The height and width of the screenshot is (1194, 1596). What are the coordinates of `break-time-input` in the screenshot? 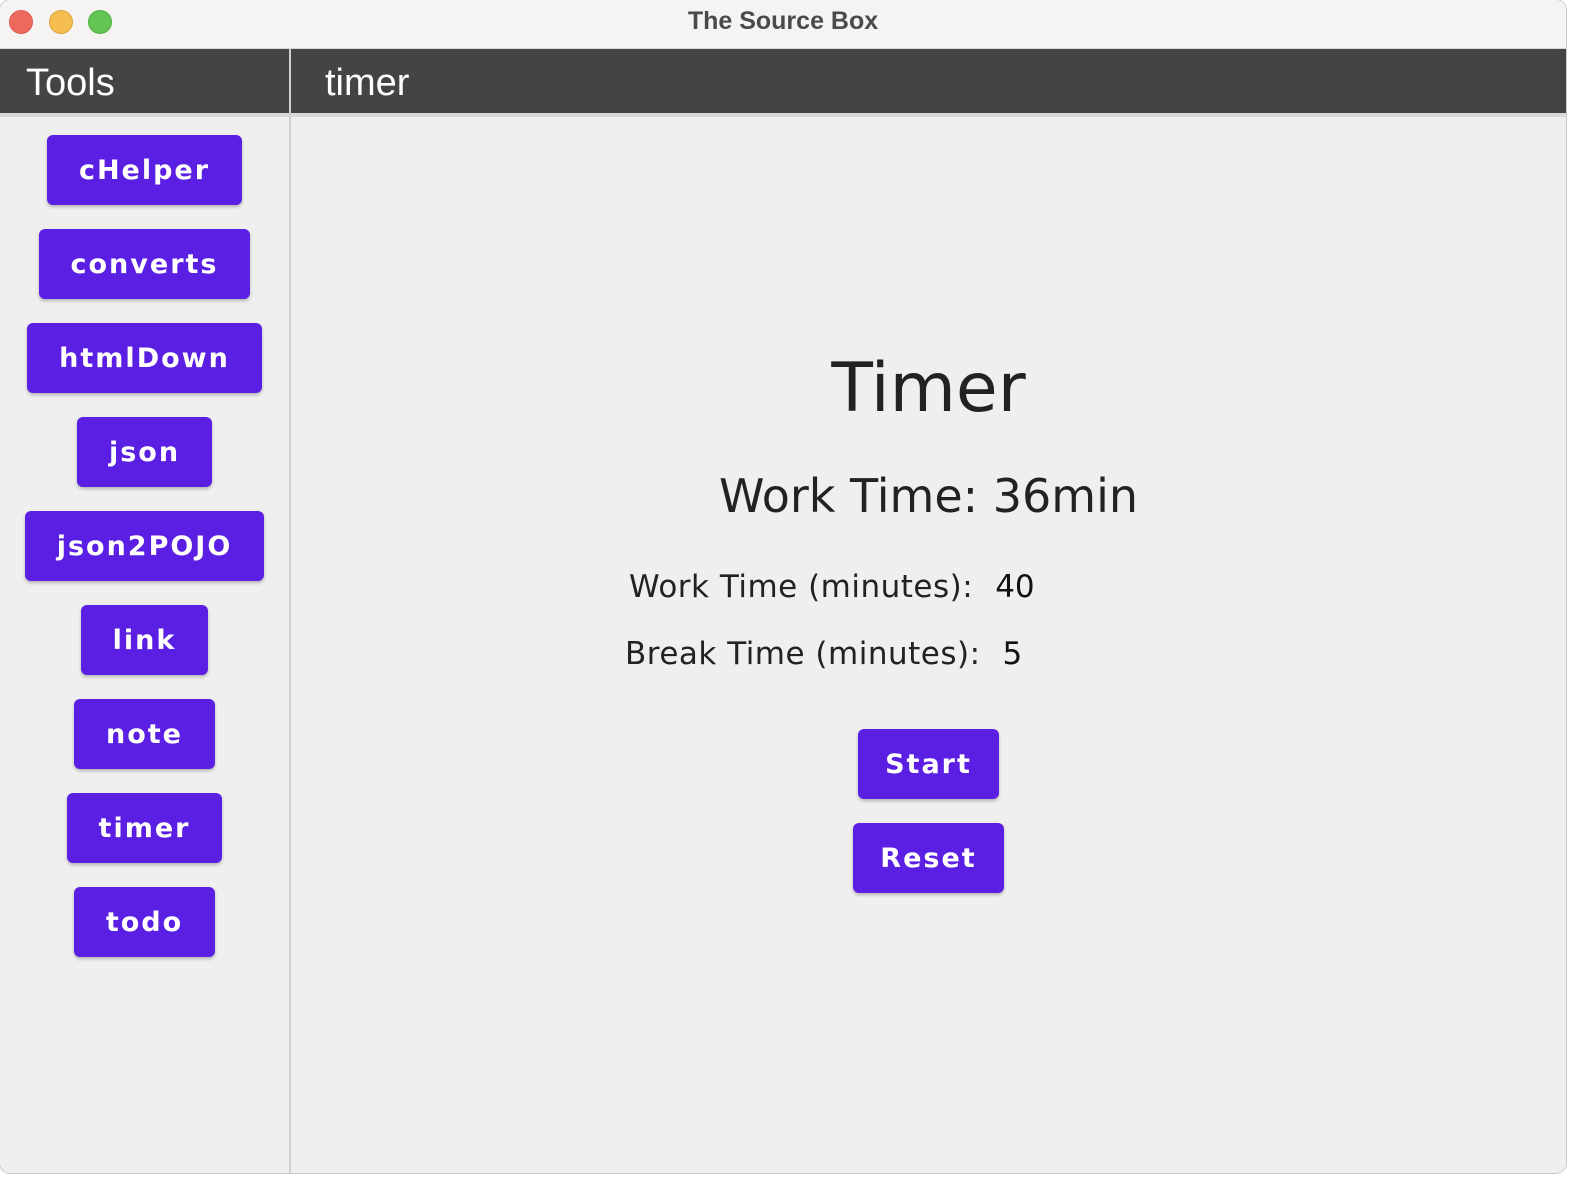 It's located at (1042, 654).